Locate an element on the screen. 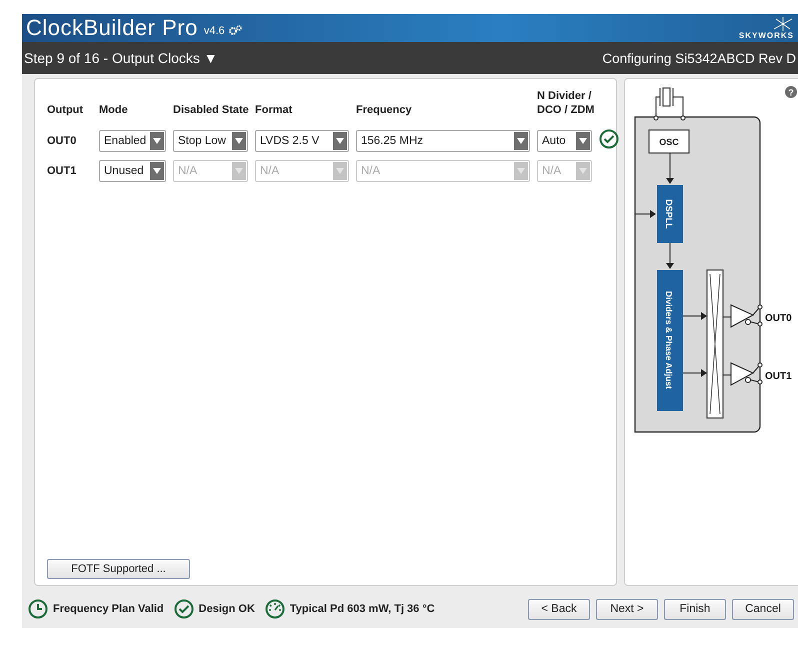 This screenshot has width=798, height=653. dropdown: LVDS 2.5 V is located at coordinates (302, 141).